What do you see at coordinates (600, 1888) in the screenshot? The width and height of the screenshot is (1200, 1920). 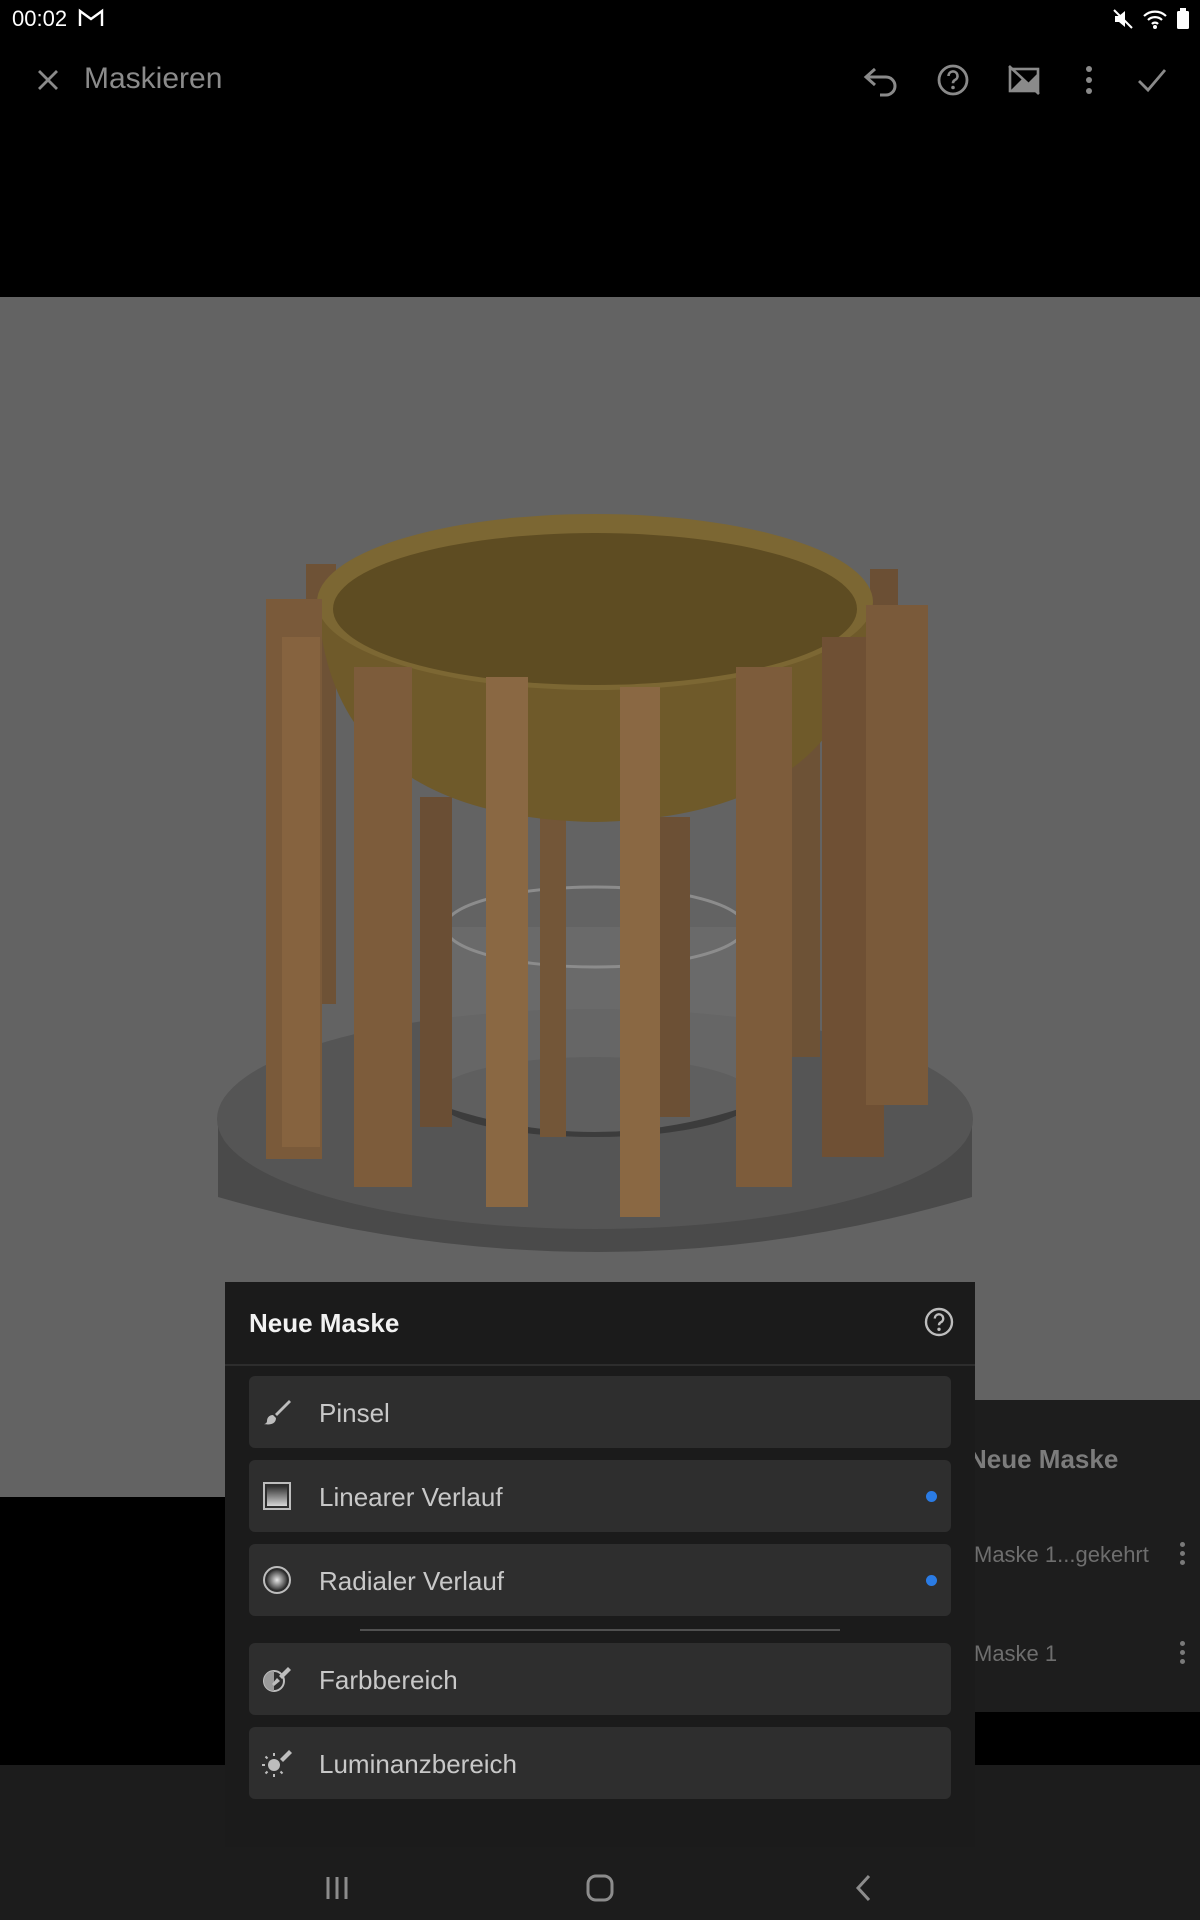 I see `home-icon` at bounding box center [600, 1888].